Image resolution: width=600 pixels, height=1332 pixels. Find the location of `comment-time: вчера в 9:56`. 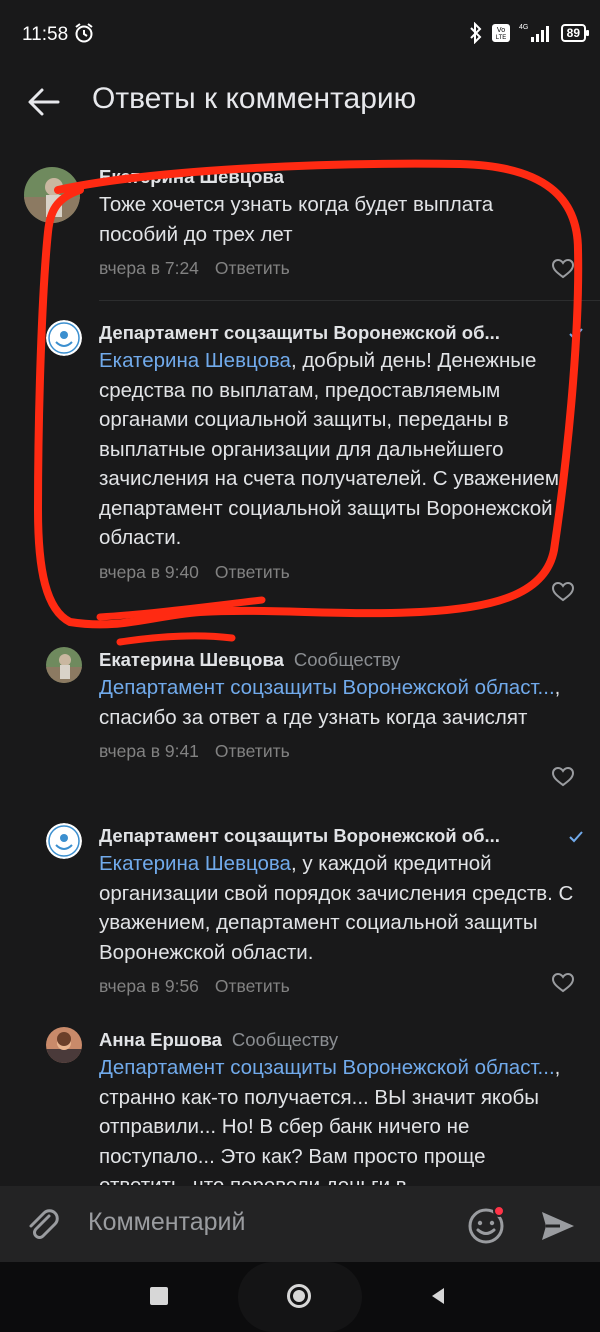

comment-time: вчера в 9:56 is located at coordinates (149, 986).